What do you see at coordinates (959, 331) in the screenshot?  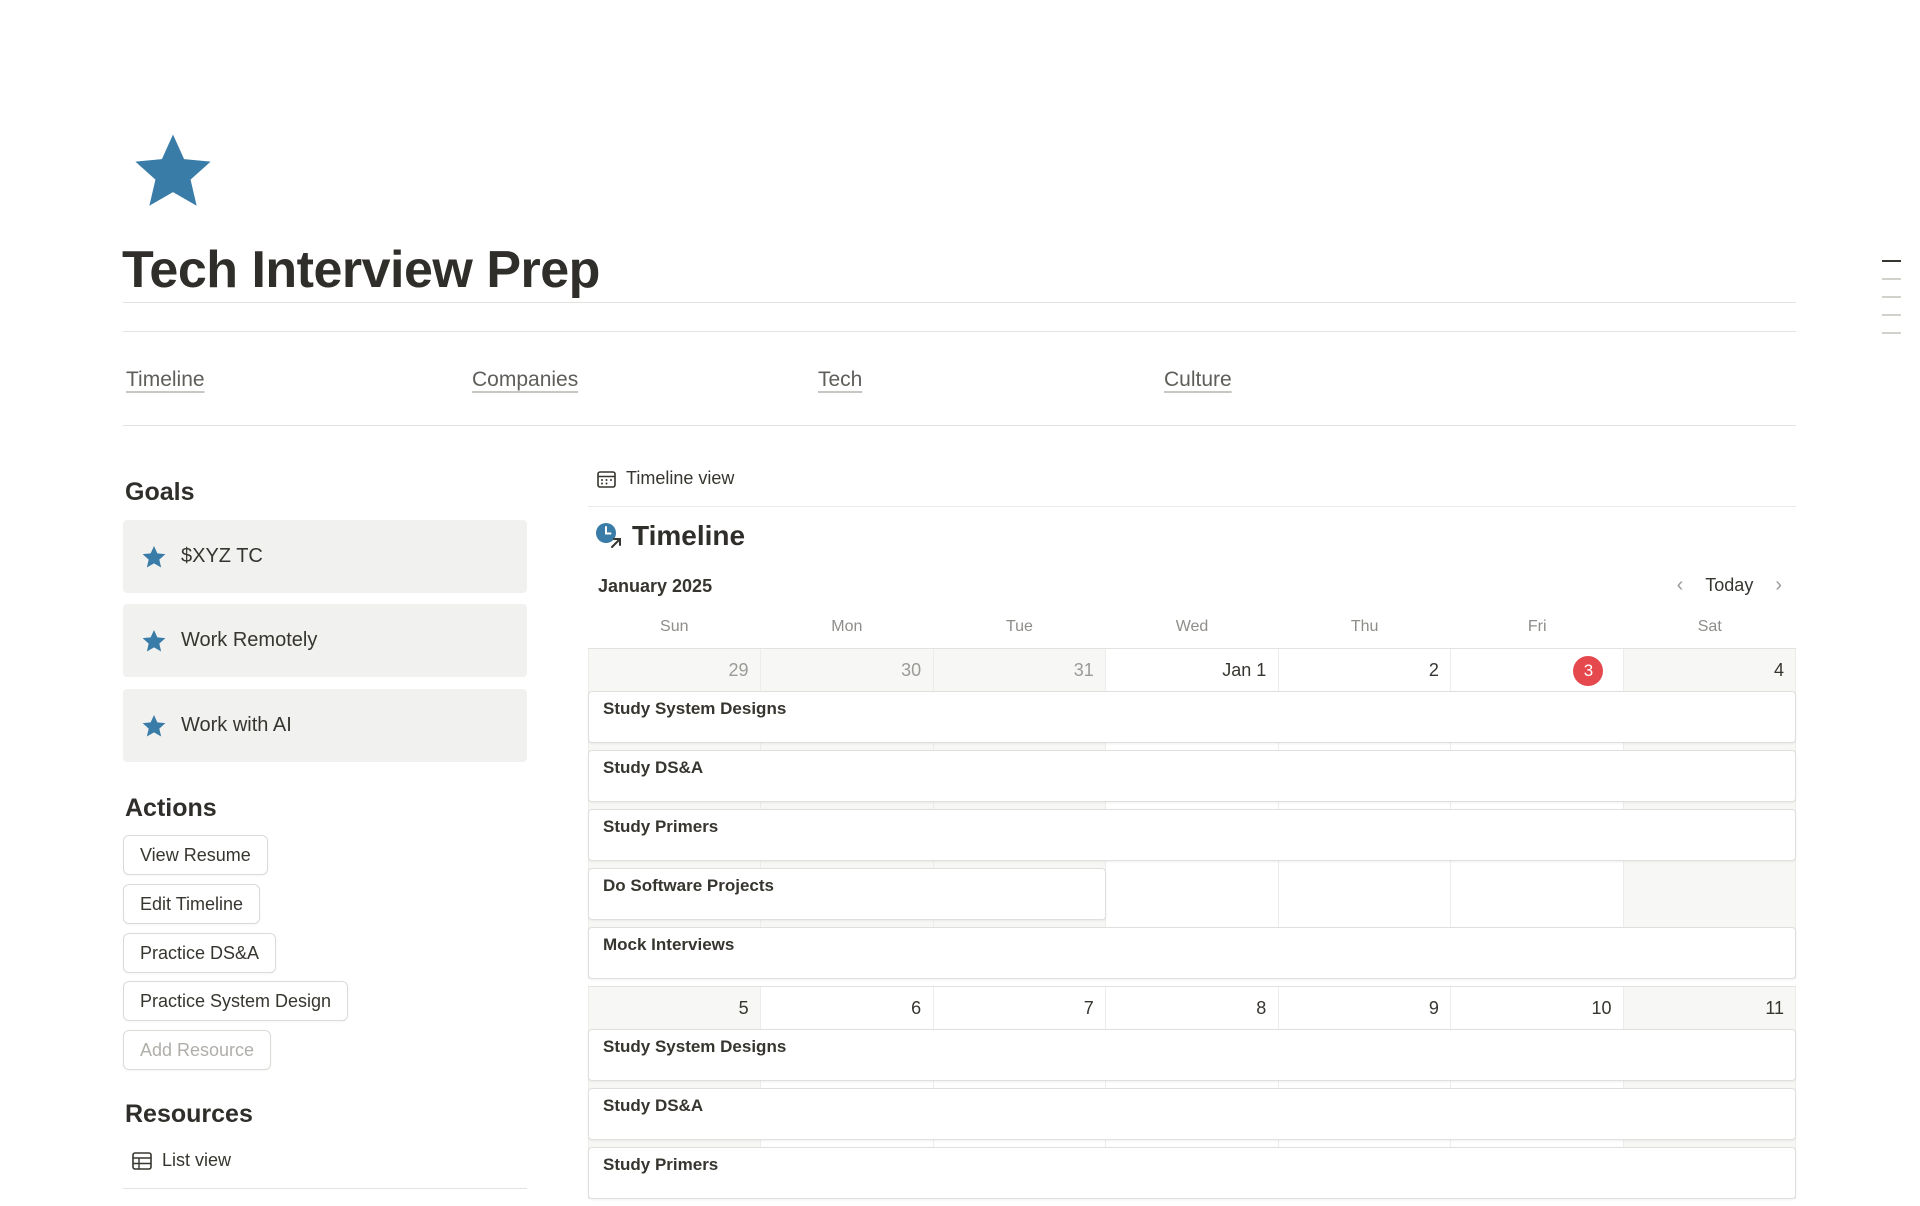 I see `tabs-top-divider` at bounding box center [959, 331].